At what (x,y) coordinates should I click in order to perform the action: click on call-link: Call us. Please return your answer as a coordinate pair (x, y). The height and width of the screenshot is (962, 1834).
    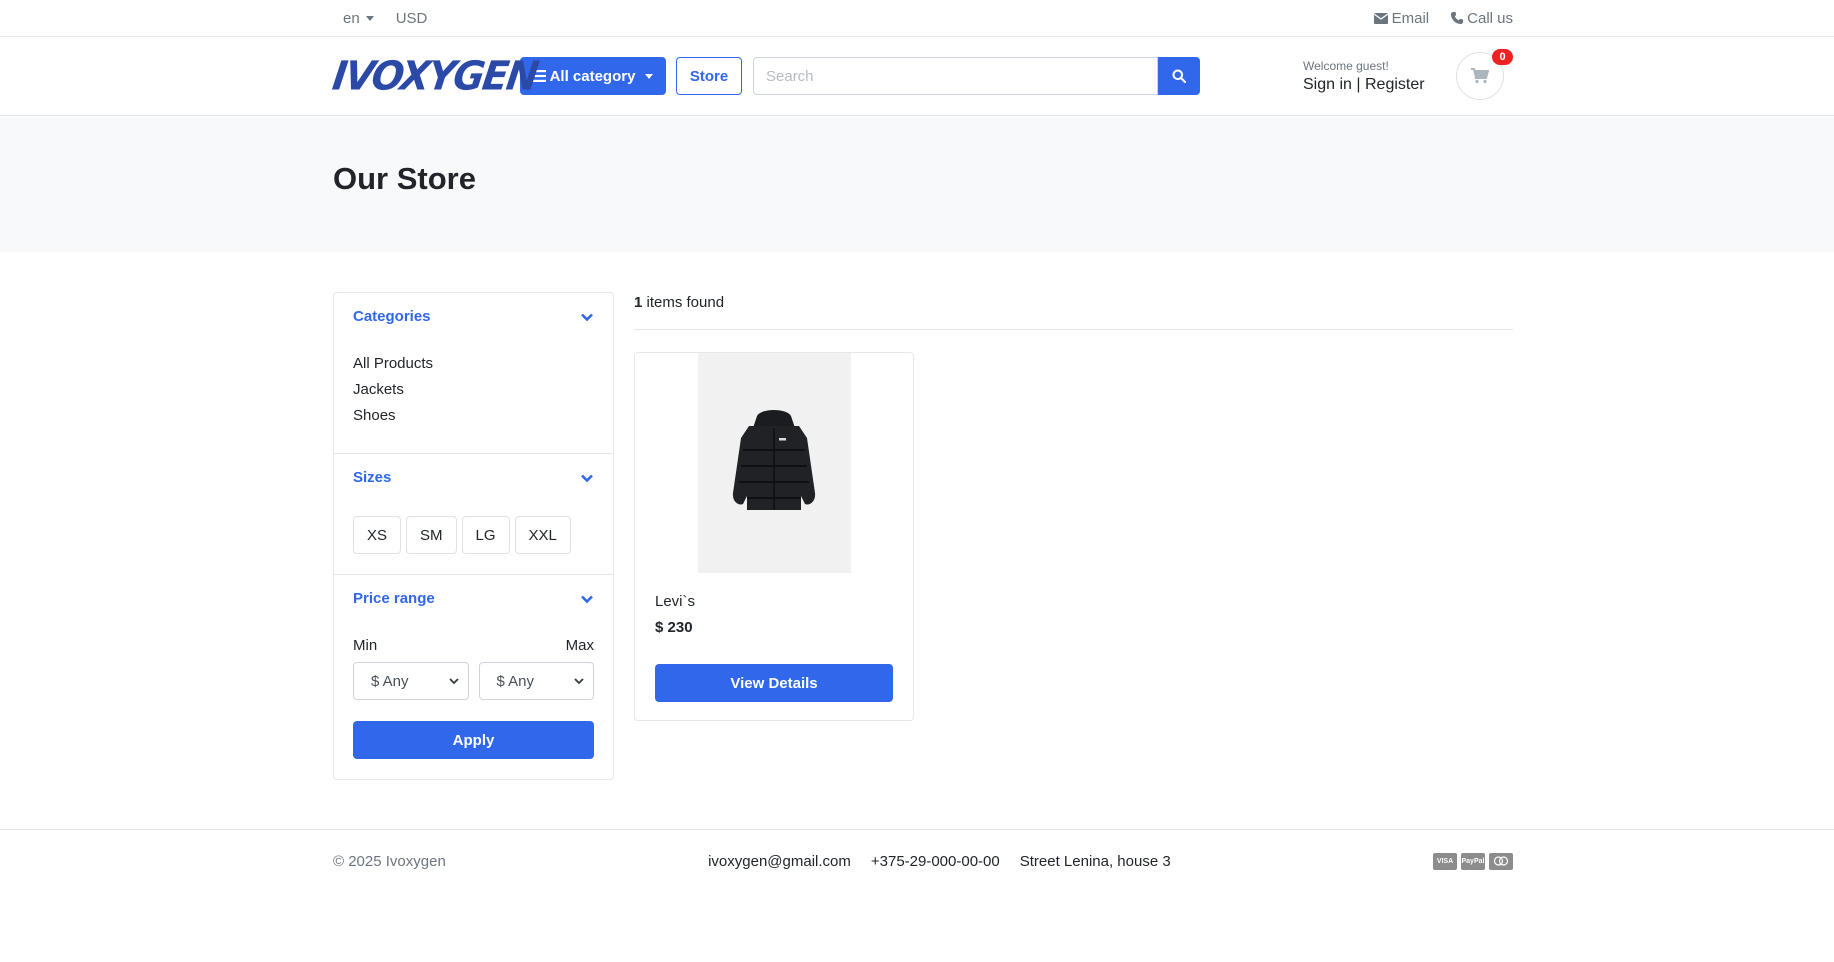
    Looking at the image, I should click on (1482, 18).